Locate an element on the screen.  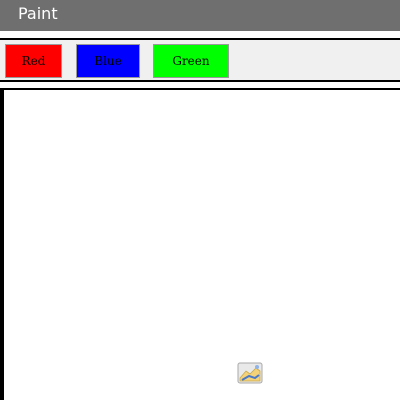
color-toolbar: Red Blue Green is located at coordinates (200, 60).